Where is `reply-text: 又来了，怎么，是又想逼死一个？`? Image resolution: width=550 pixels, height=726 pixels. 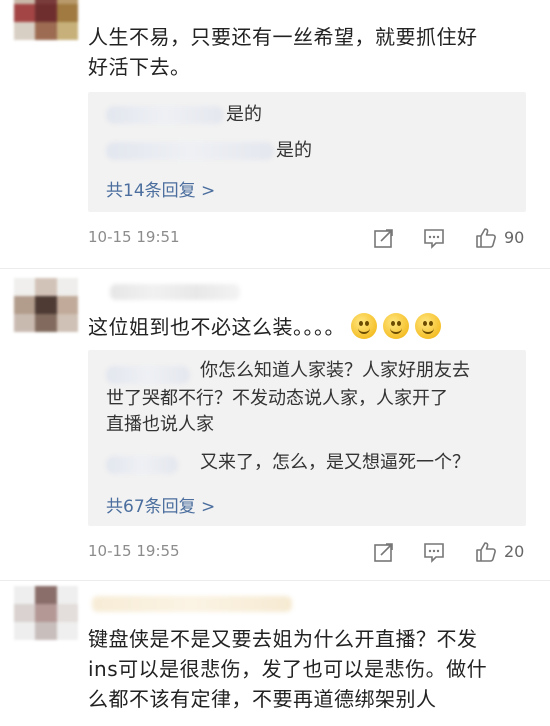 reply-text: 又来了，怎么，是又想逼死一个？ is located at coordinates (335, 462).